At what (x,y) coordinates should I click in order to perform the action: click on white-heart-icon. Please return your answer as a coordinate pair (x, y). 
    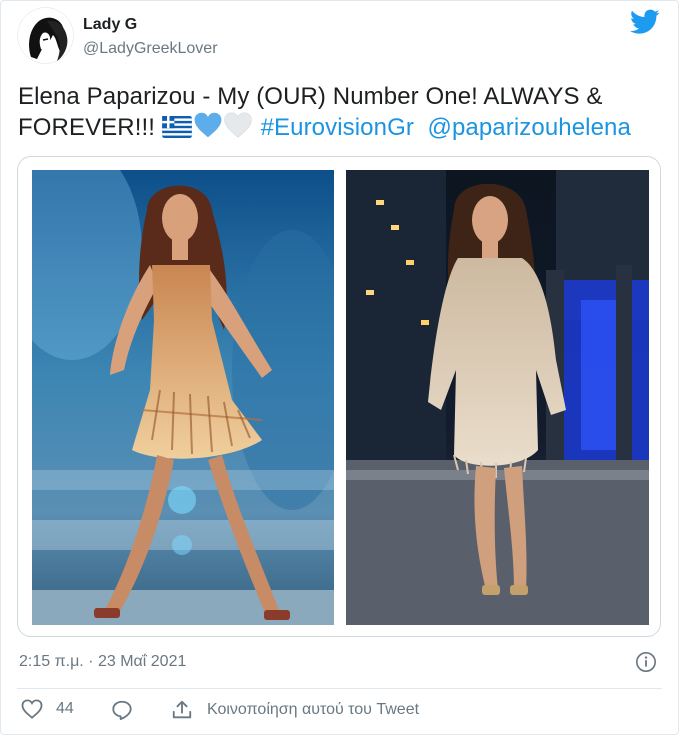
    Looking at the image, I should click on (238, 129).